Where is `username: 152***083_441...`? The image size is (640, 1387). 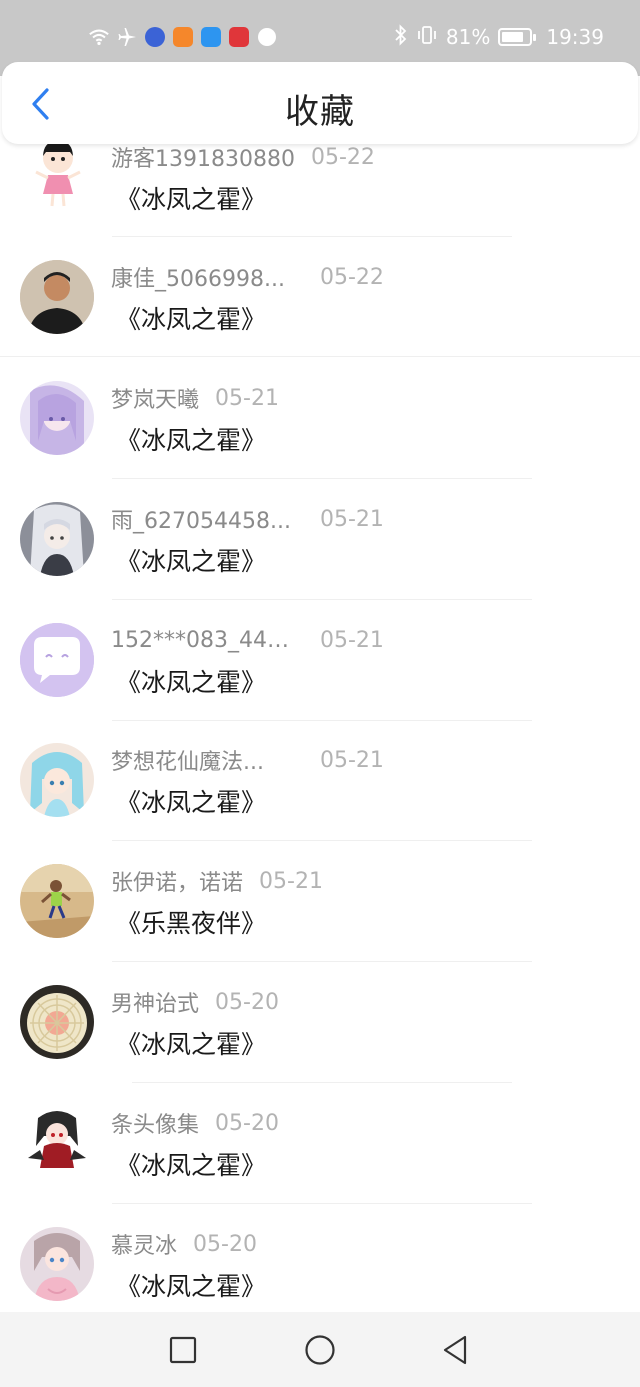
username: 152***083_441... is located at coordinates (201, 640).